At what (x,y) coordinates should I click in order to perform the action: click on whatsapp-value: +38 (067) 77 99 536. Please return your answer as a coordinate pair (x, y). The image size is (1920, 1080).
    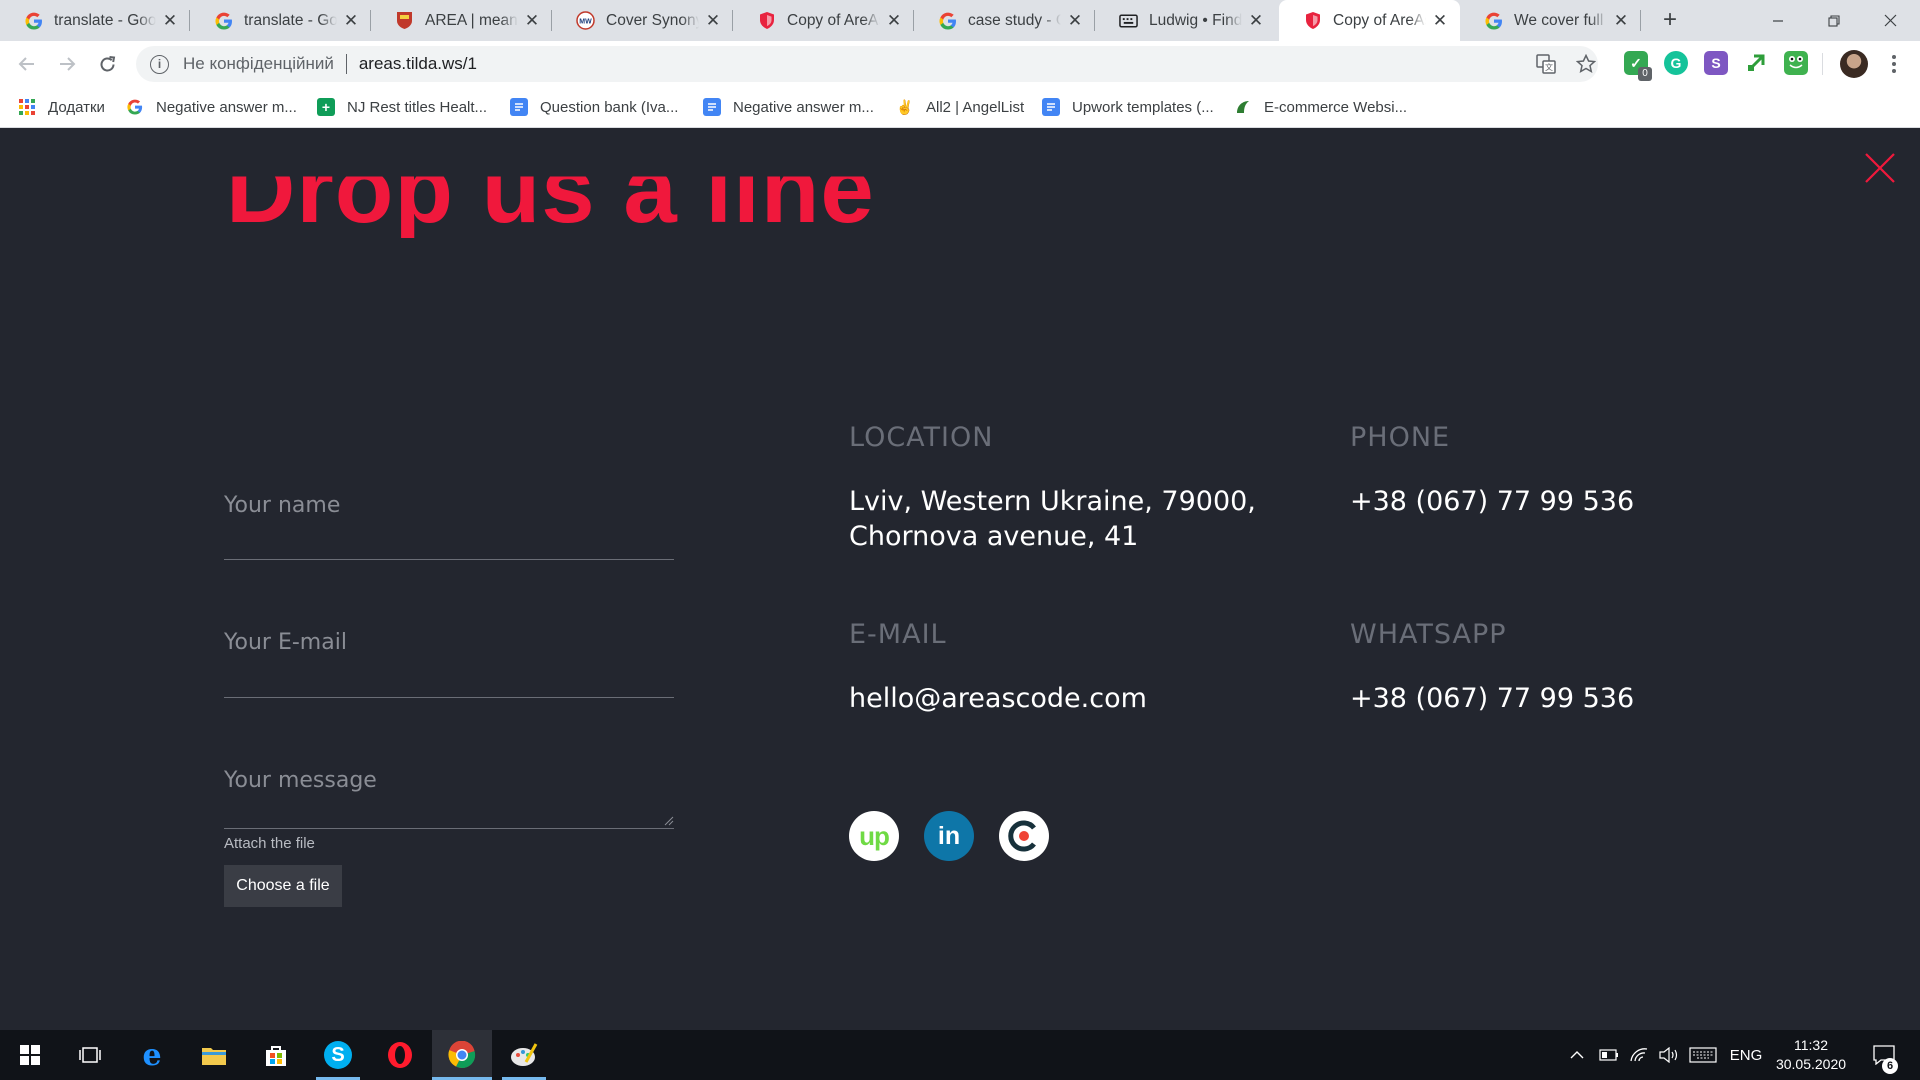
    Looking at the image, I should click on (1492, 698).